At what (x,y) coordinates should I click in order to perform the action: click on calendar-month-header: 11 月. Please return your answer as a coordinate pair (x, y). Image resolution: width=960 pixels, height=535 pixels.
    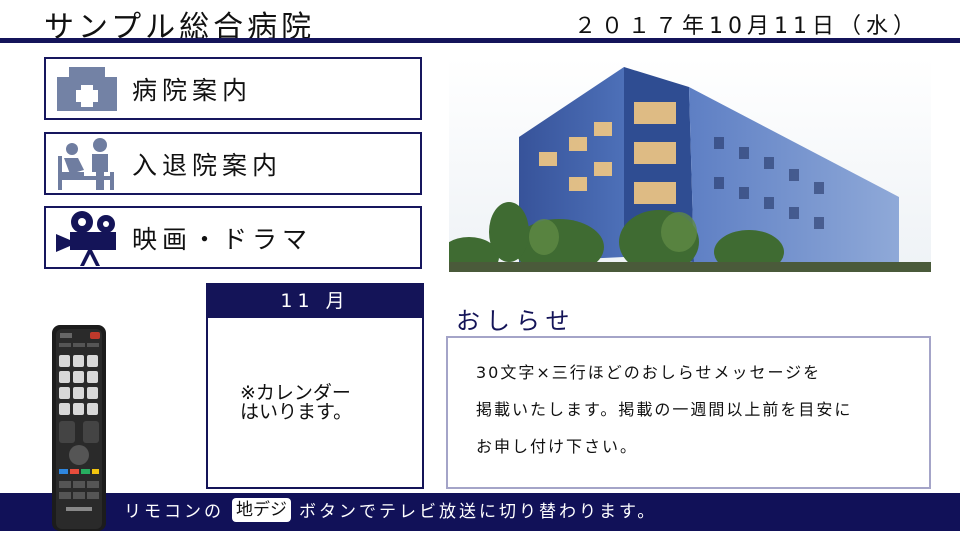
    Looking at the image, I should click on (315, 299).